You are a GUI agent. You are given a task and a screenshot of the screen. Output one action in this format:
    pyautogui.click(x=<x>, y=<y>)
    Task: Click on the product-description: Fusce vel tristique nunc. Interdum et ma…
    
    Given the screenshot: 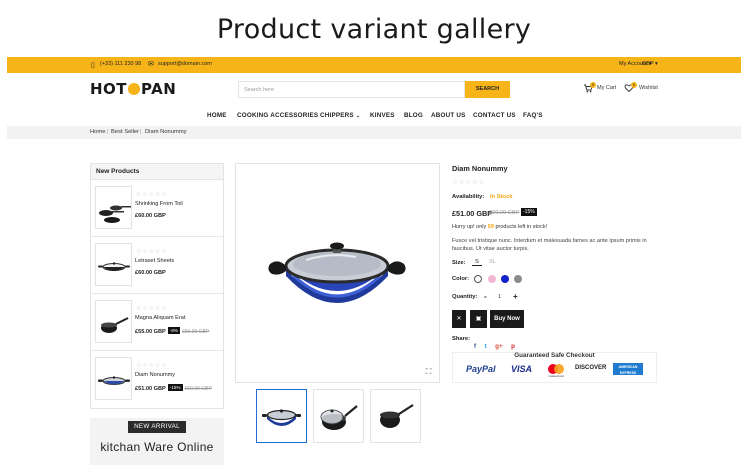 What is the action you would take?
    pyautogui.click(x=549, y=245)
    